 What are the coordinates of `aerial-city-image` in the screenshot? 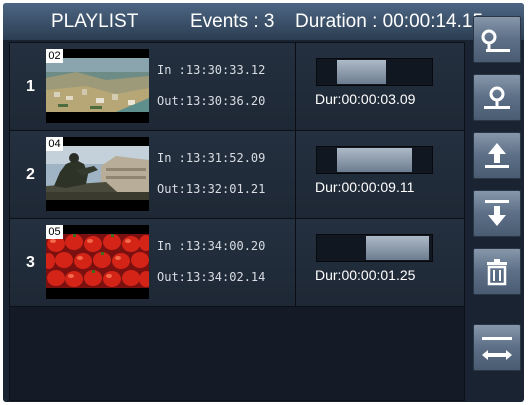 It's located at (97, 85).